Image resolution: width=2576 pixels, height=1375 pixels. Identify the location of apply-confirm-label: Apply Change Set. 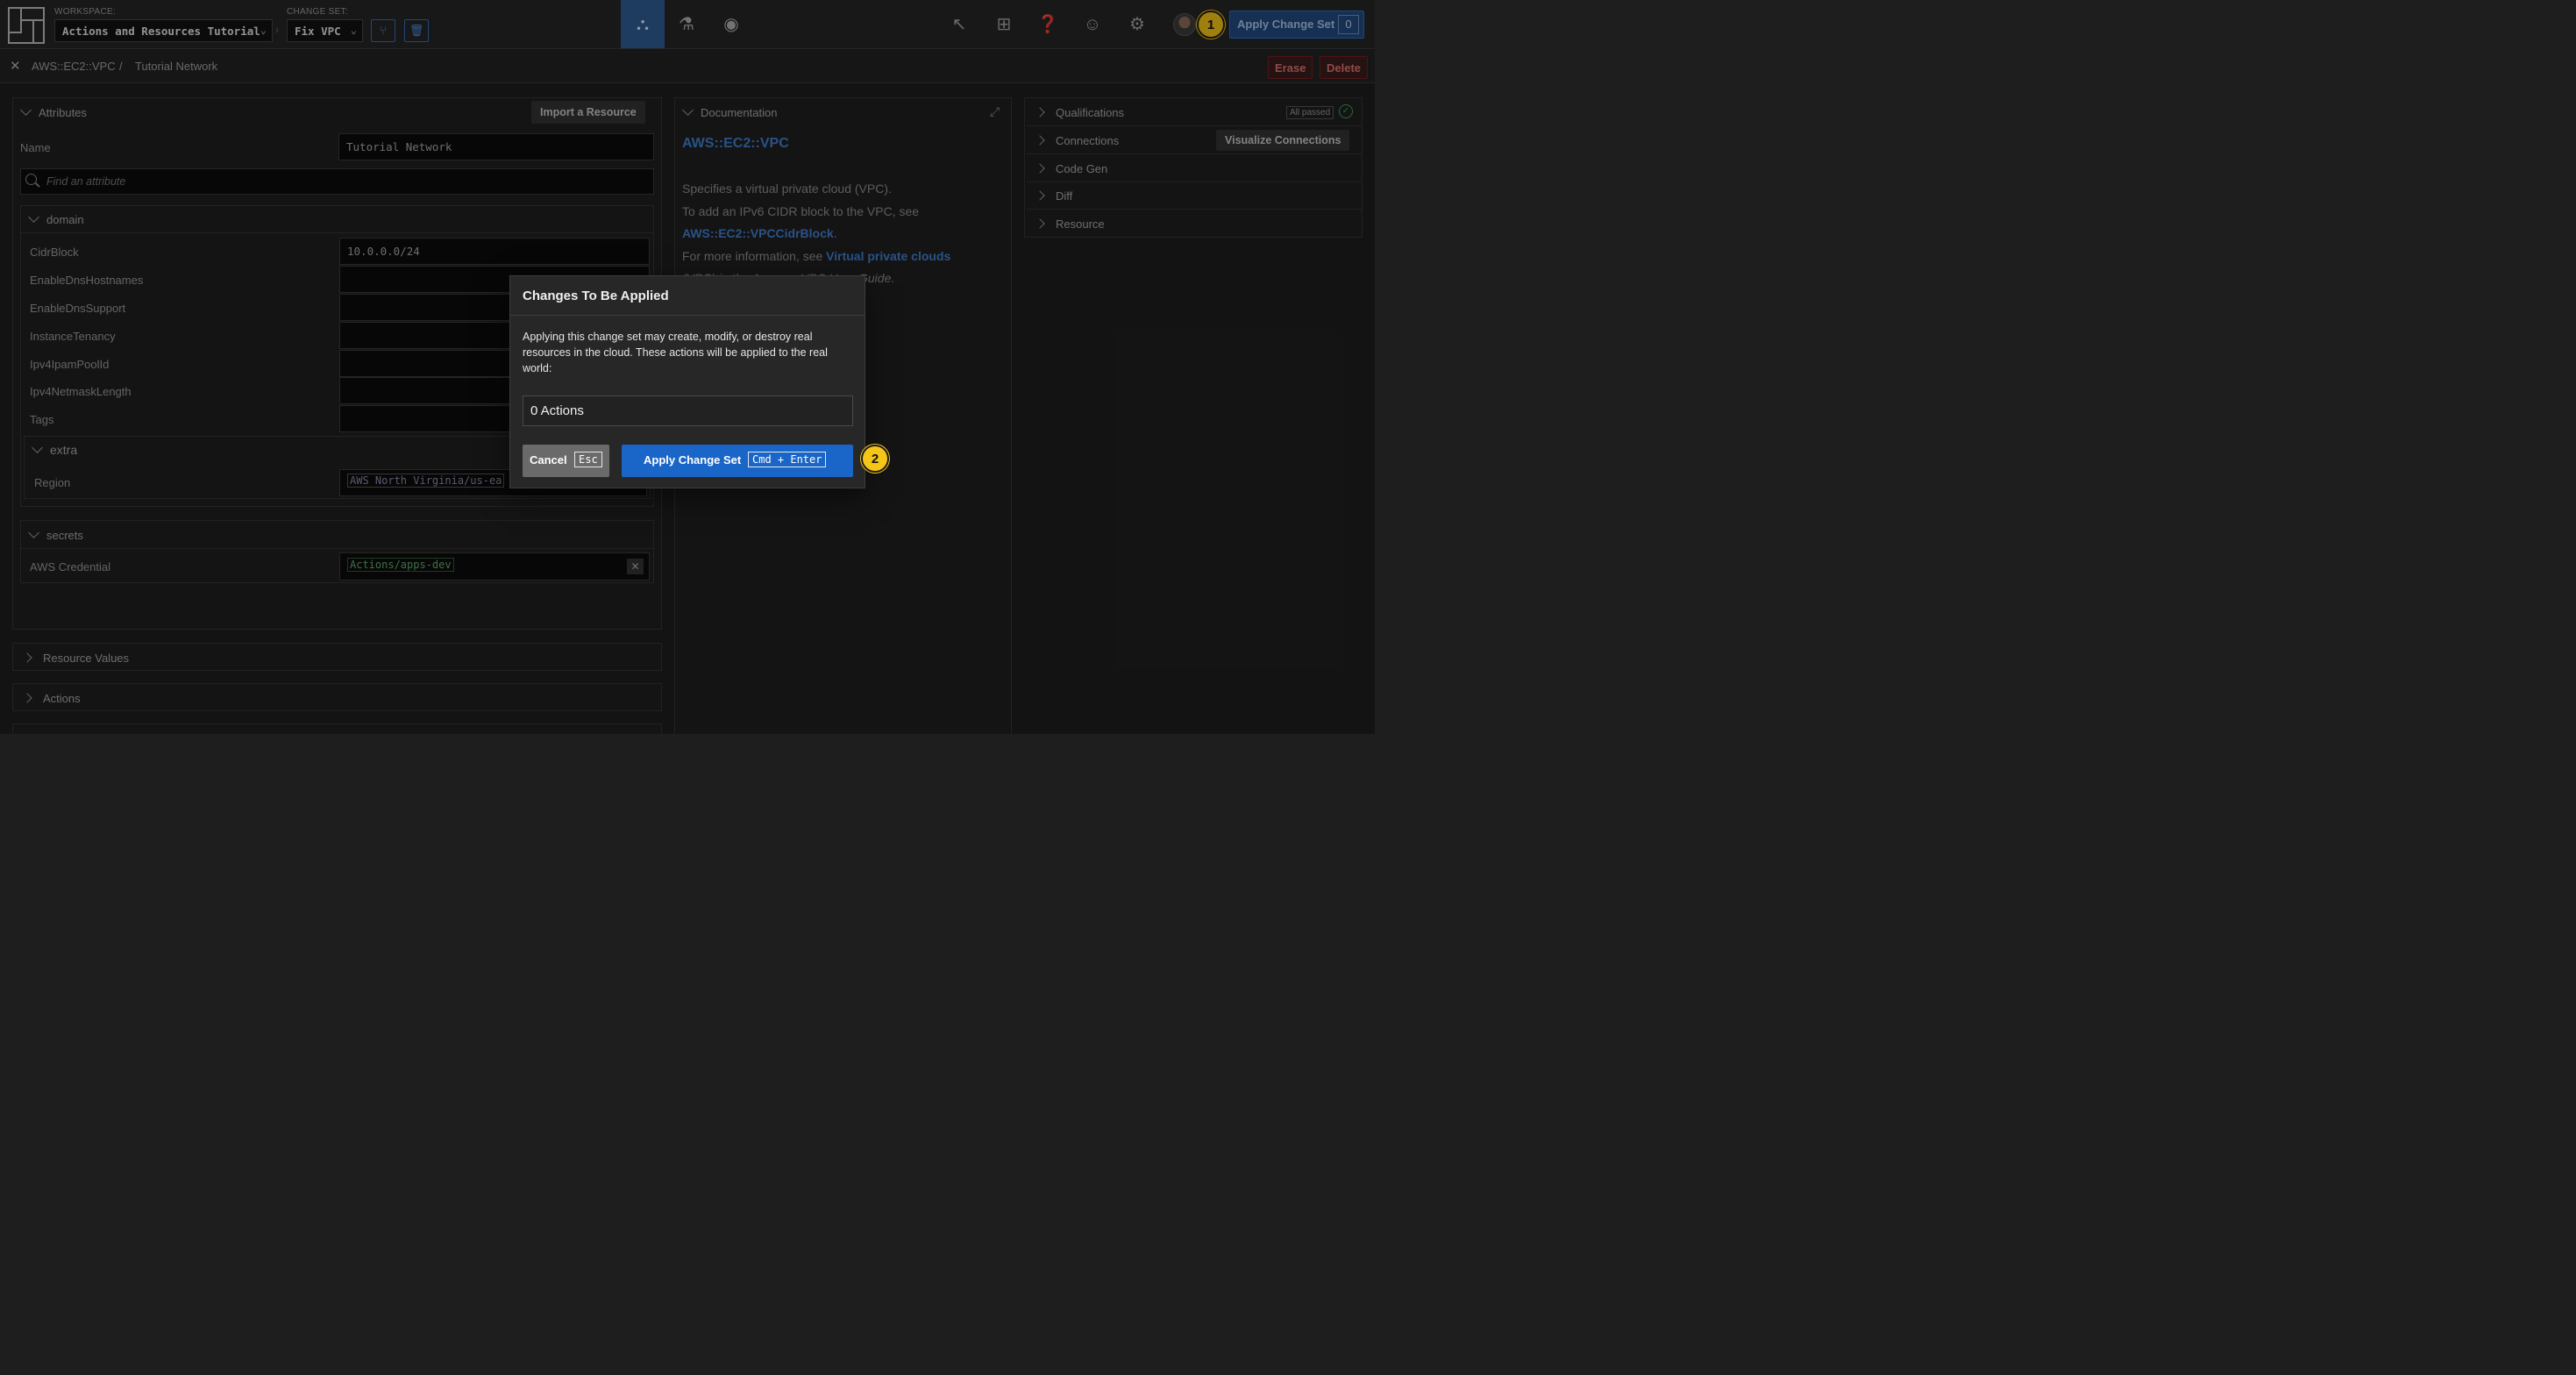
(693, 460).